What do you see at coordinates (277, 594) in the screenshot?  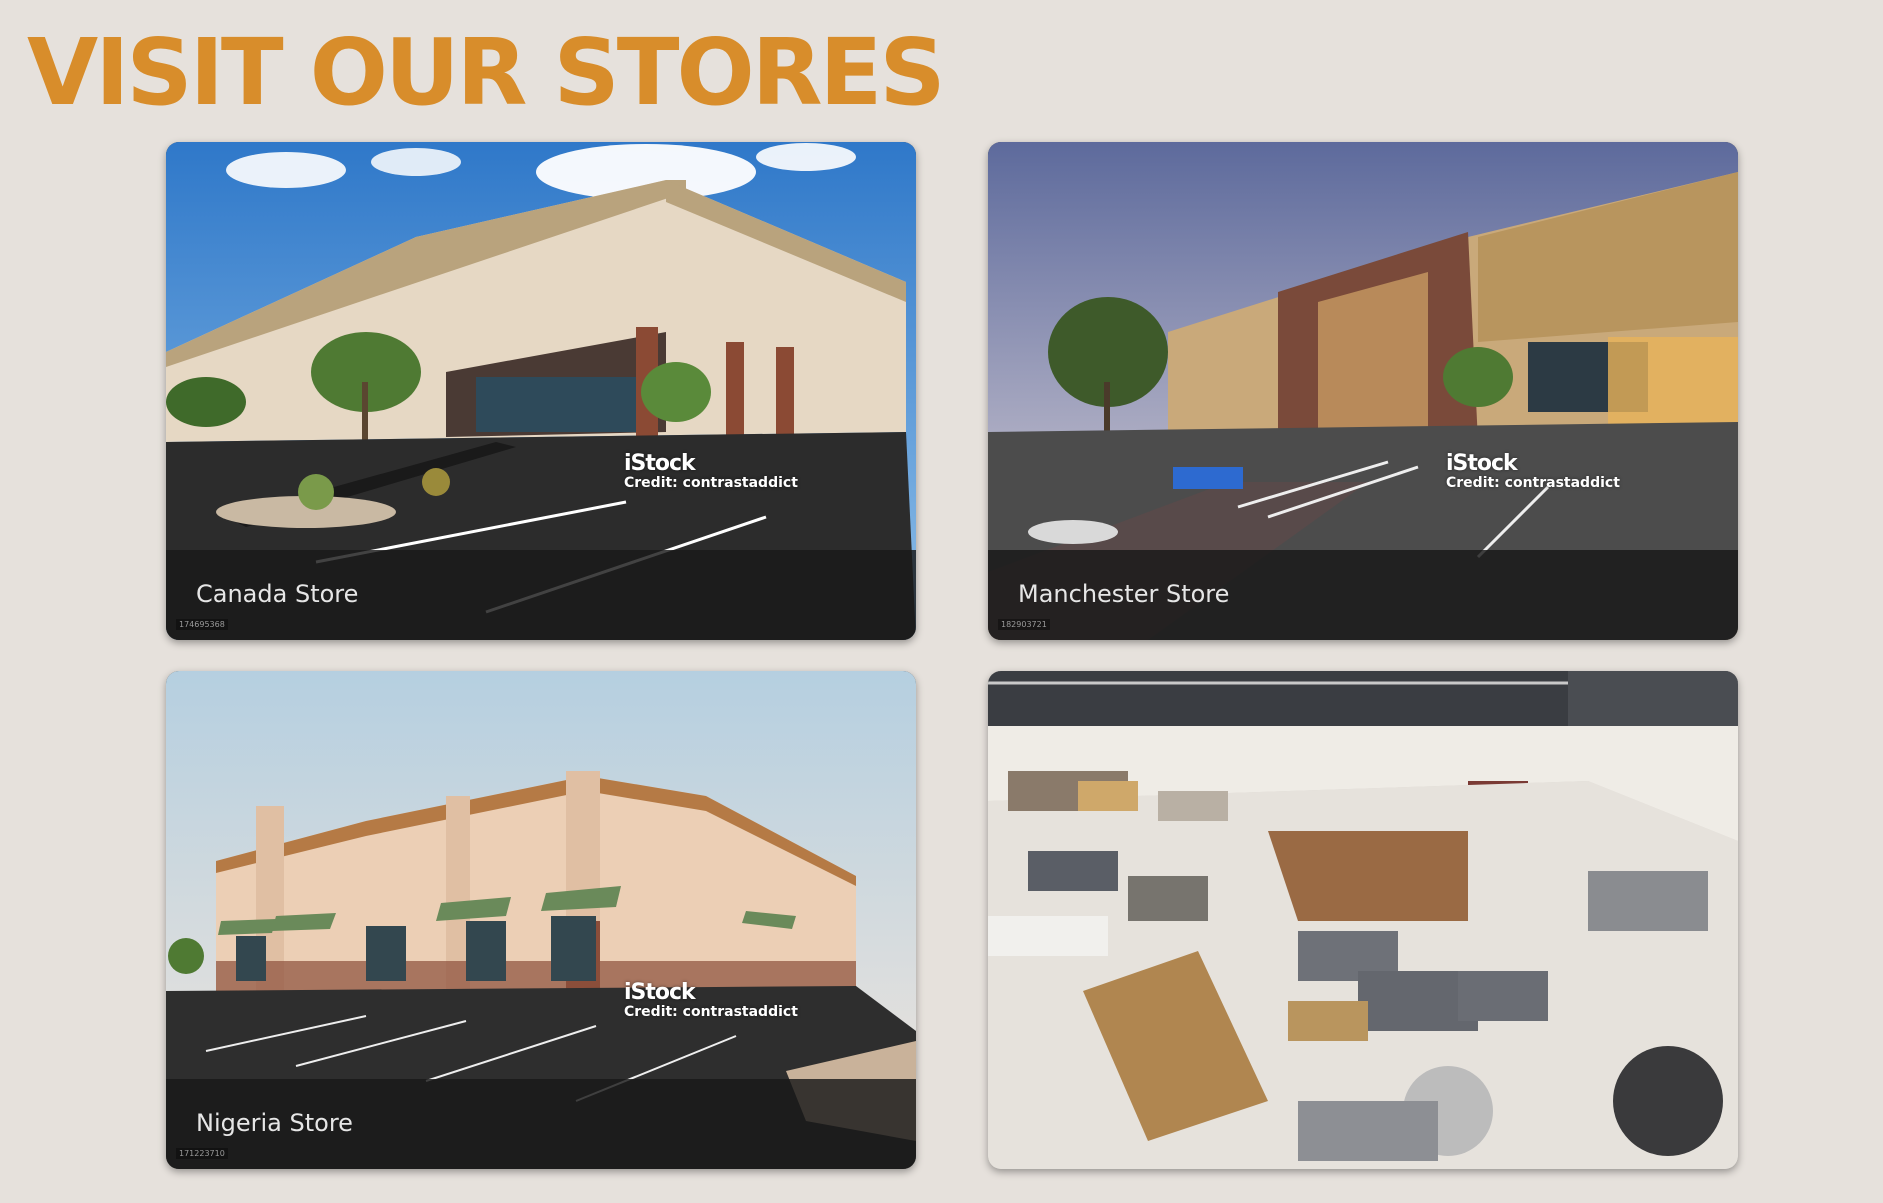 I see `store-name: Canada Store` at bounding box center [277, 594].